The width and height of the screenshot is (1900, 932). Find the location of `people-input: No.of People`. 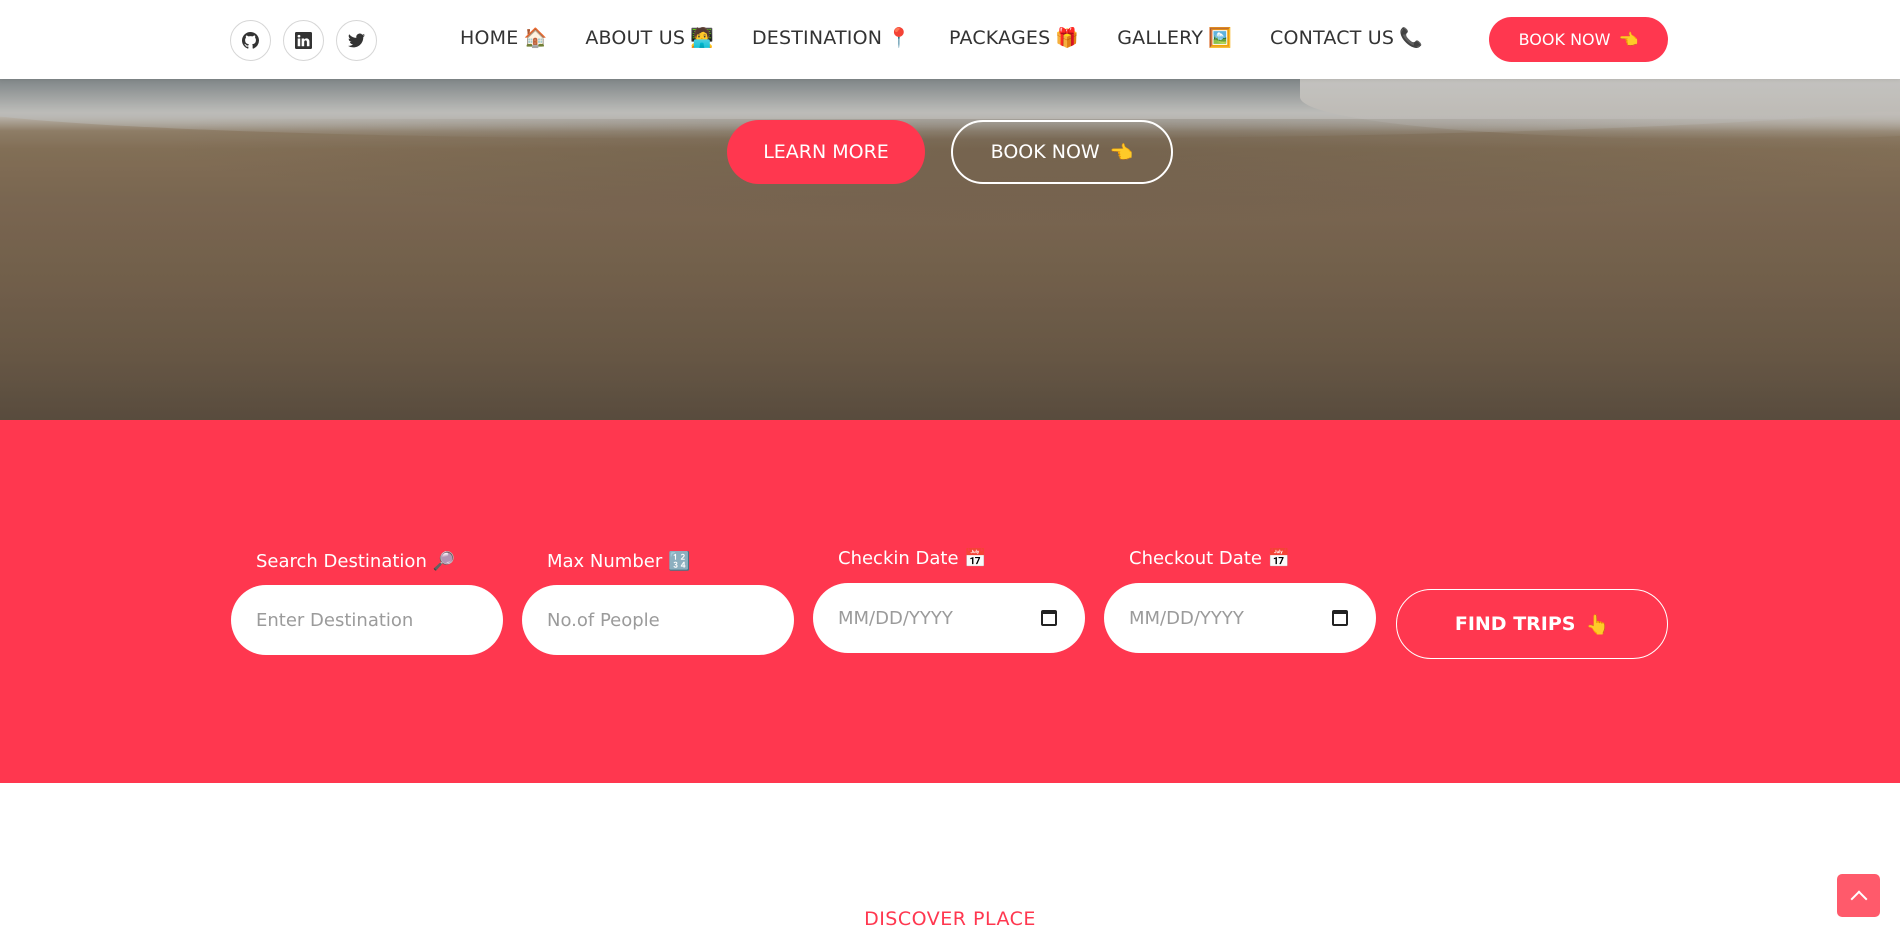

people-input: No.of People is located at coordinates (658, 620).